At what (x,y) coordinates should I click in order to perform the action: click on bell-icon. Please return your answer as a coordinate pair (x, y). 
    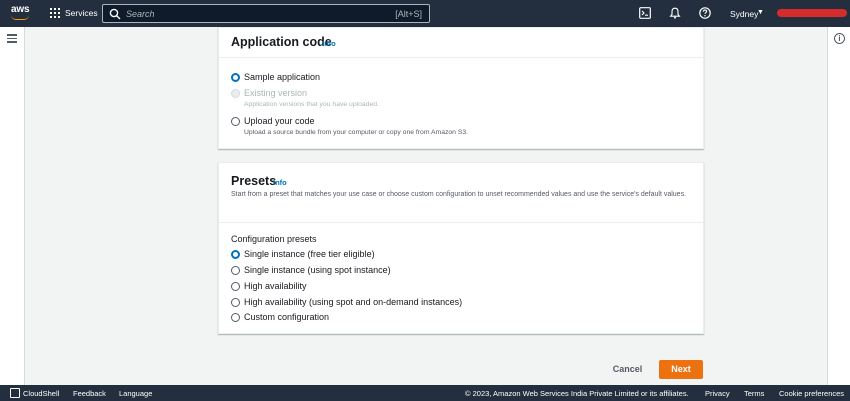
    Looking at the image, I should click on (675, 13).